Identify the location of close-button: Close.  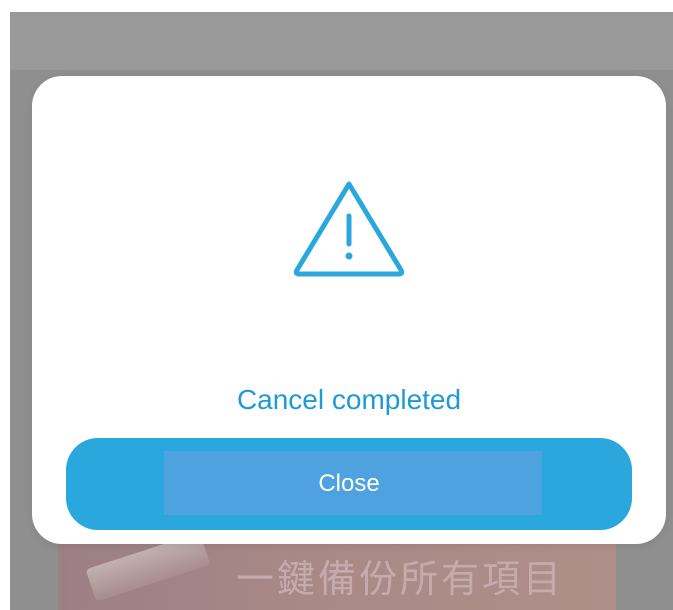
(349, 484).